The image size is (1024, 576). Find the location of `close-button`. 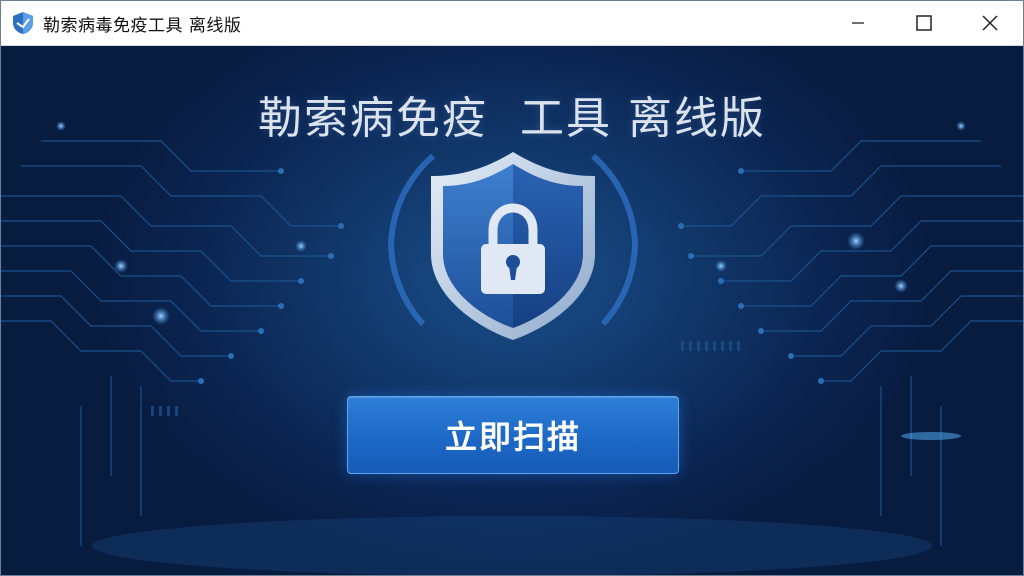

close-button is located at coordinates (990, 23).